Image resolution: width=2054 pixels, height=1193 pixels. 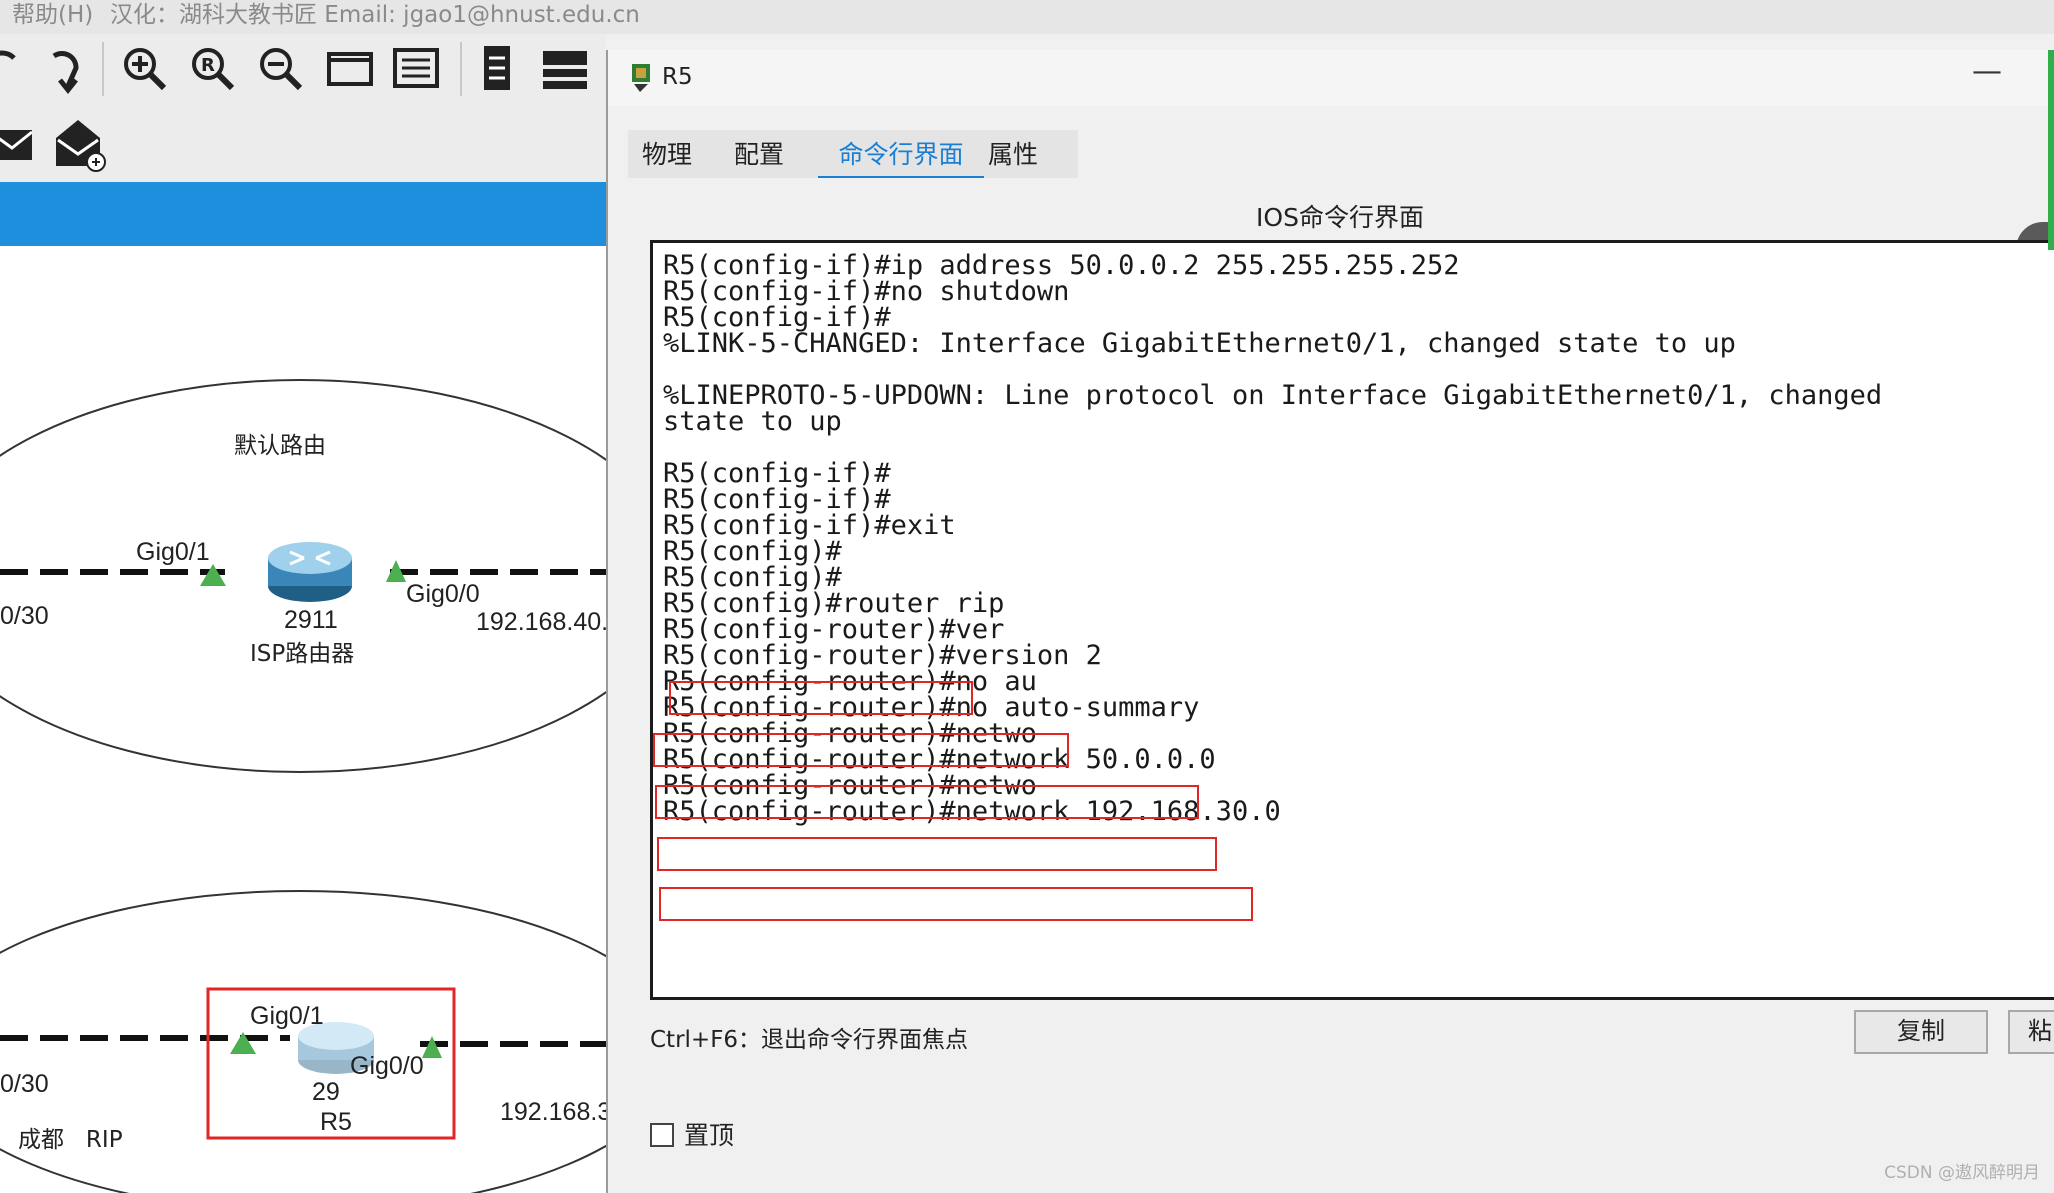 I want to click on menu-help: 帮助(H), so click(x=52, y=15).